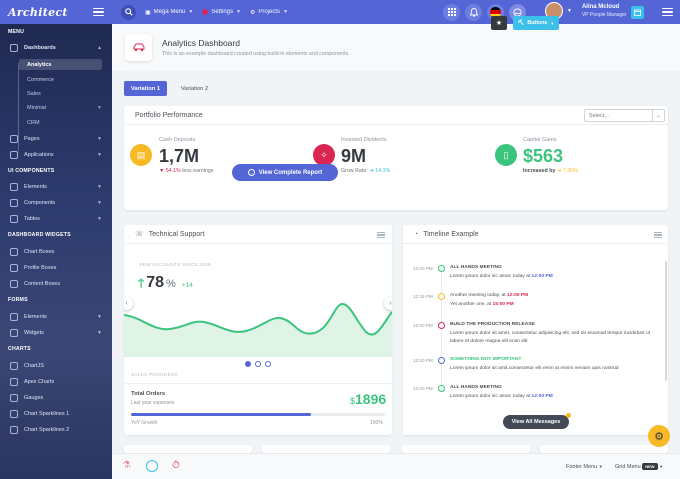  I want to click on projects-nav: ⚙ Projects ▼, so click(269, 12).